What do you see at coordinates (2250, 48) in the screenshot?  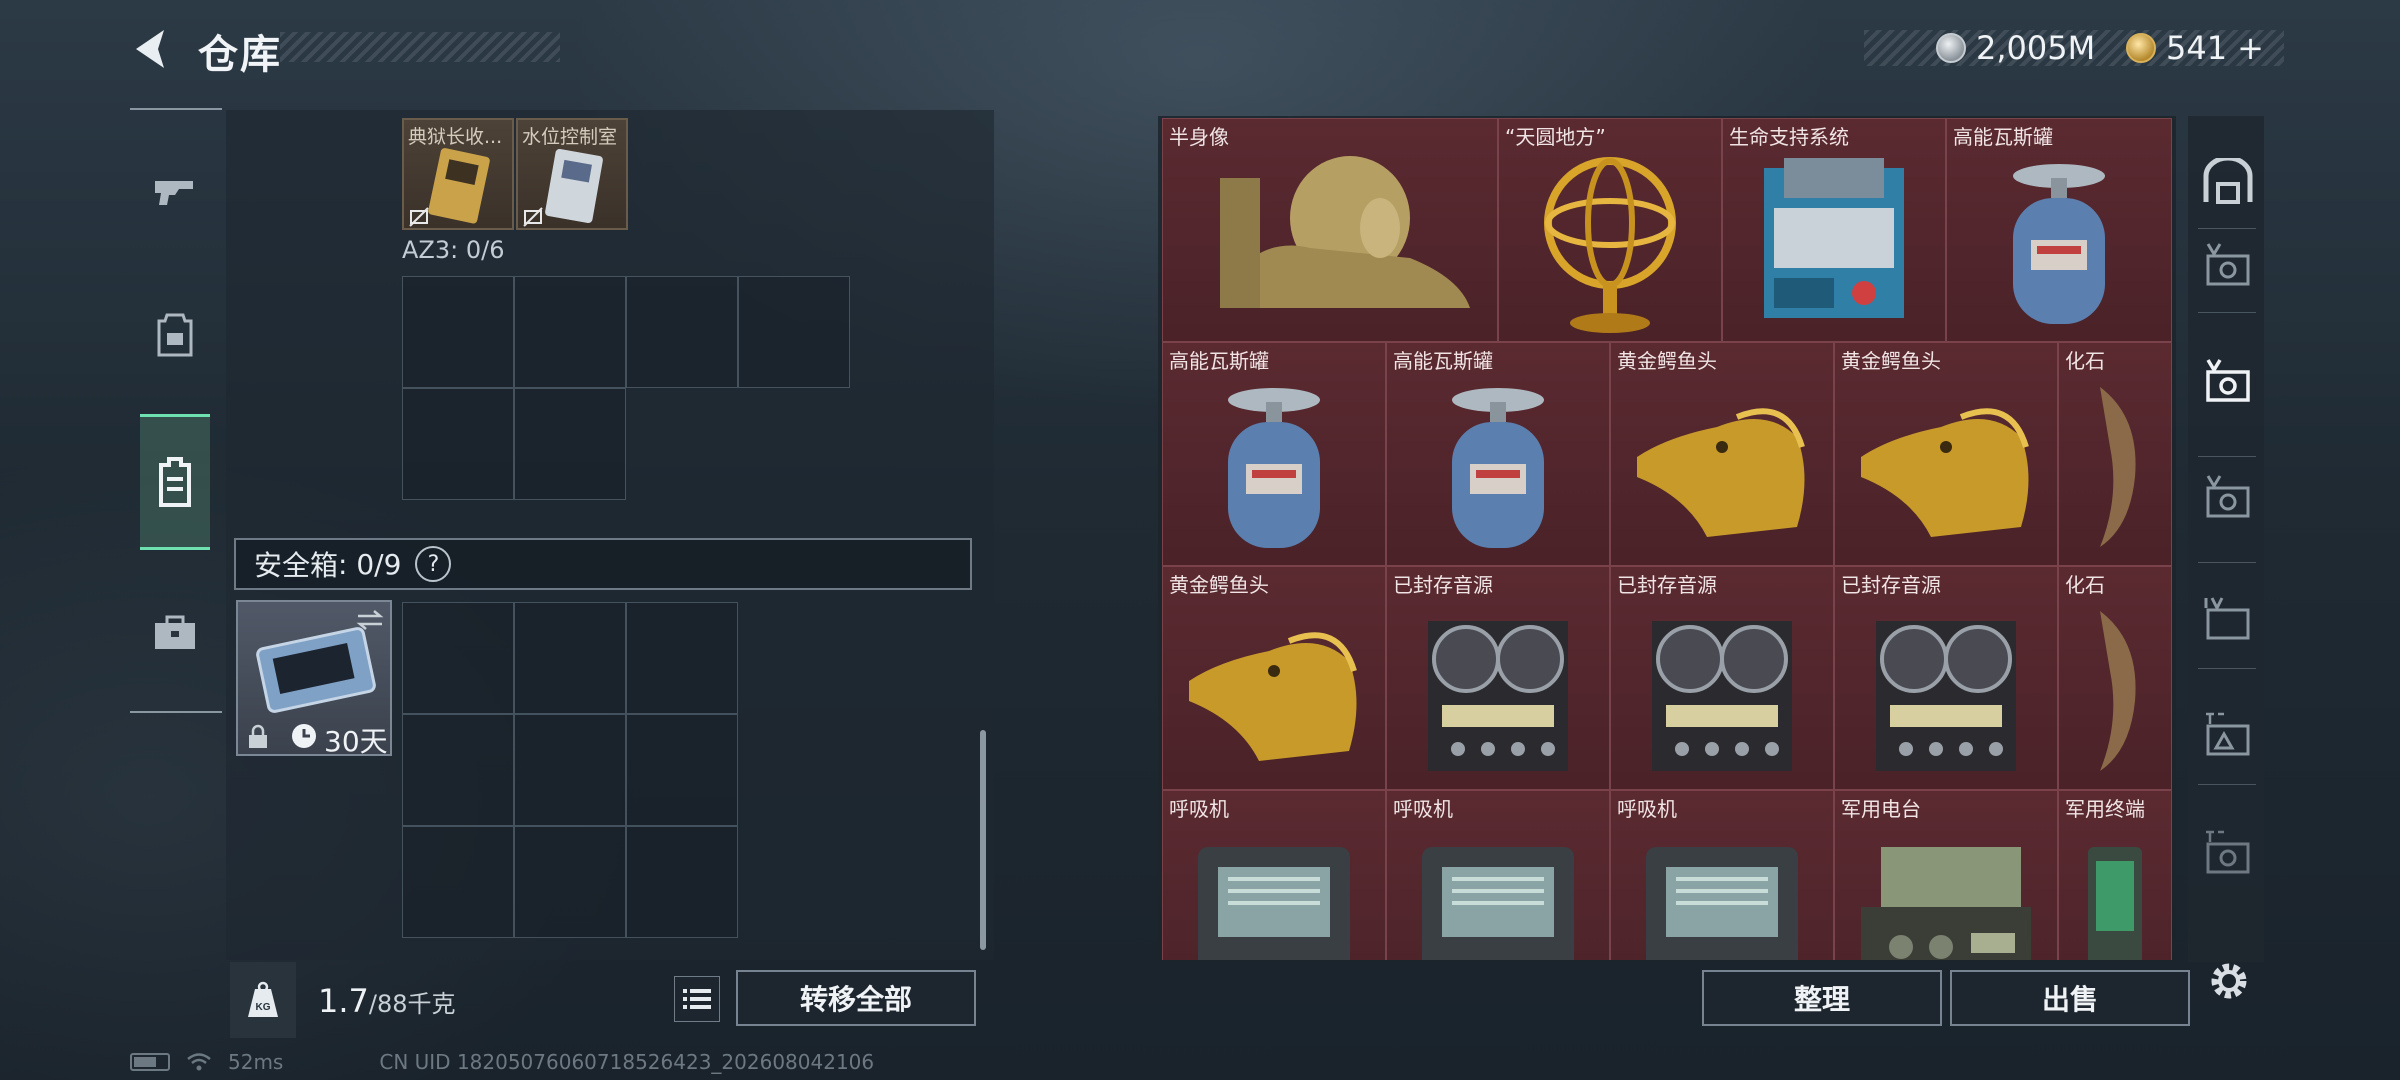 I see `add-gold-button: +` at bounding box center [2250, 48].